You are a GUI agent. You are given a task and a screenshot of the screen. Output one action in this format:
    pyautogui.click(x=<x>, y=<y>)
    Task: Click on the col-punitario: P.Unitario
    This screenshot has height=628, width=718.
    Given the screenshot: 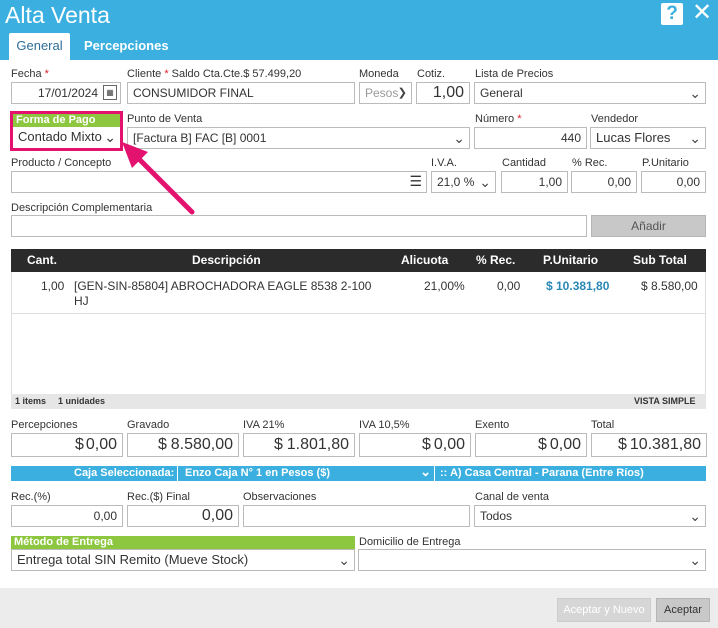 What is the action you would take?
    pyautogui.click(x=570, y=260)
    